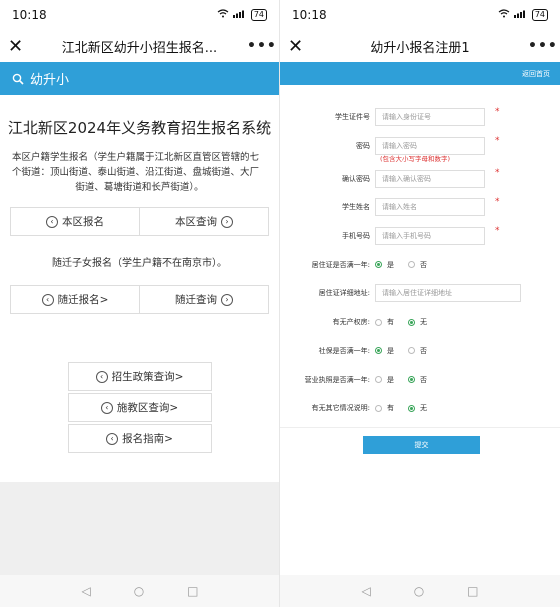 The width and height of the screenshot is (560, 607). Describe the element at coordinates (417, 351) in the screenshot. I see `social-security-no-radio: 否` at that location.